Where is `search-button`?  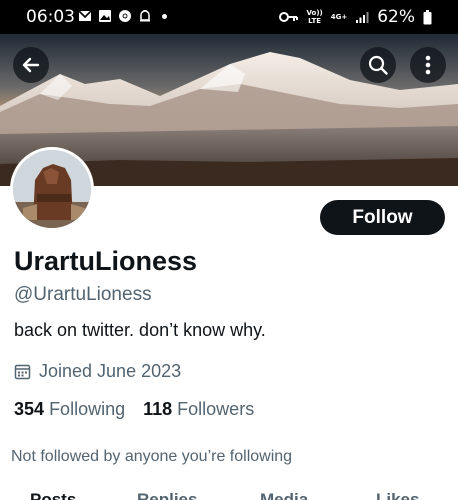 search-button is located at coordinates (378, 65).